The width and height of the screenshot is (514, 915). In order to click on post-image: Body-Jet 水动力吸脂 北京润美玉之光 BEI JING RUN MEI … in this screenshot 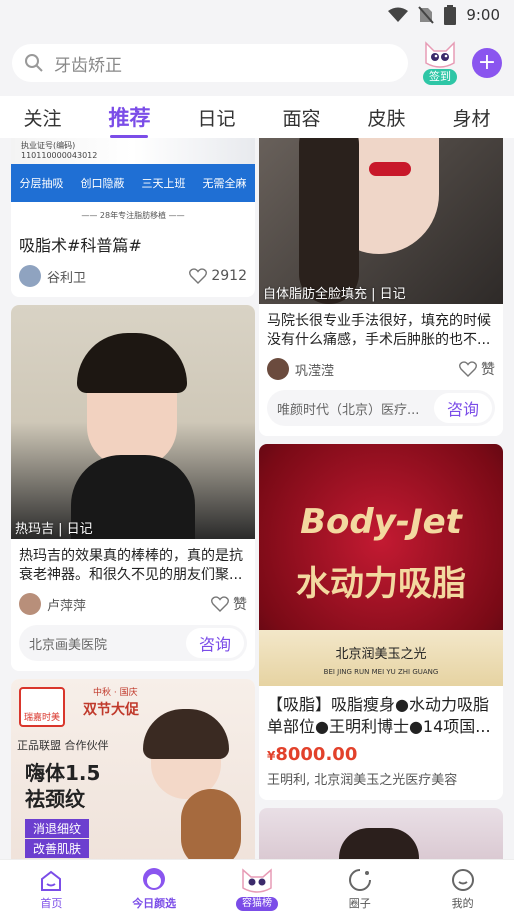, I will do `click(381, 565)`.